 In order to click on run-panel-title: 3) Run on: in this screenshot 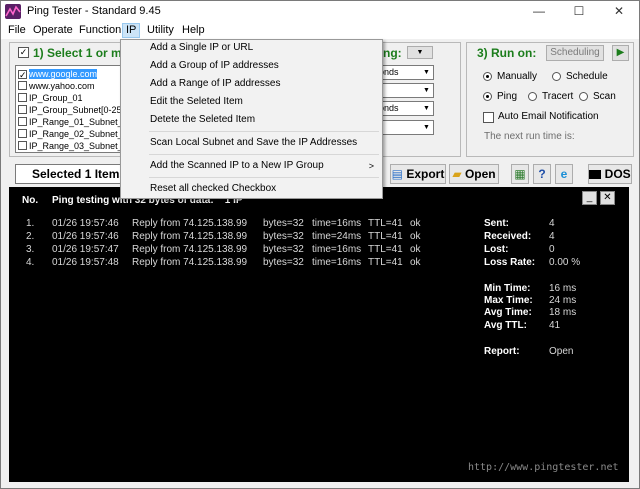, I will do `click(507, 53)`.